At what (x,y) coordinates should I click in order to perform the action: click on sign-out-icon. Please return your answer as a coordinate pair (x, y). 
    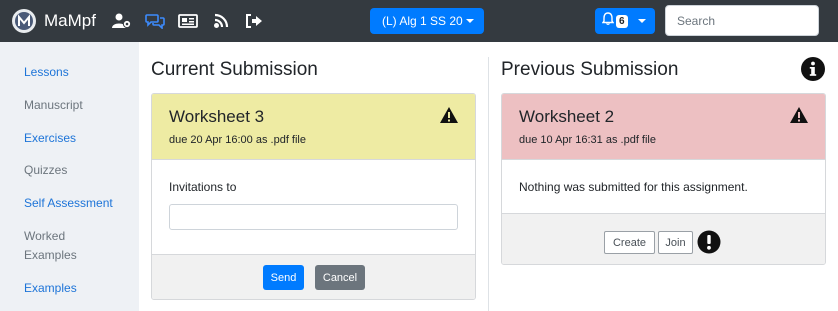
    Looking at the image, I should click on (254, 21).